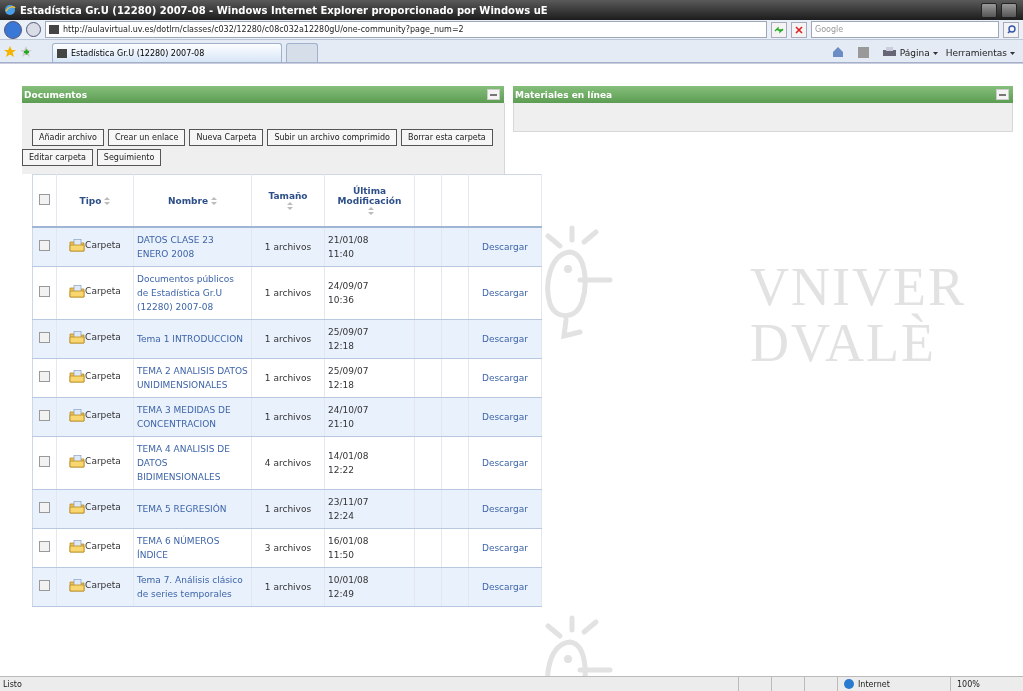 The height and width of the screenshot is (691, 1023). What do you see at coordinates (192, 463) in the screenshot?
I see `folder-link: TEMA 4 ANALISIS DE DATOS BIDIMENSIONALES` at bounding box center [192, 463].